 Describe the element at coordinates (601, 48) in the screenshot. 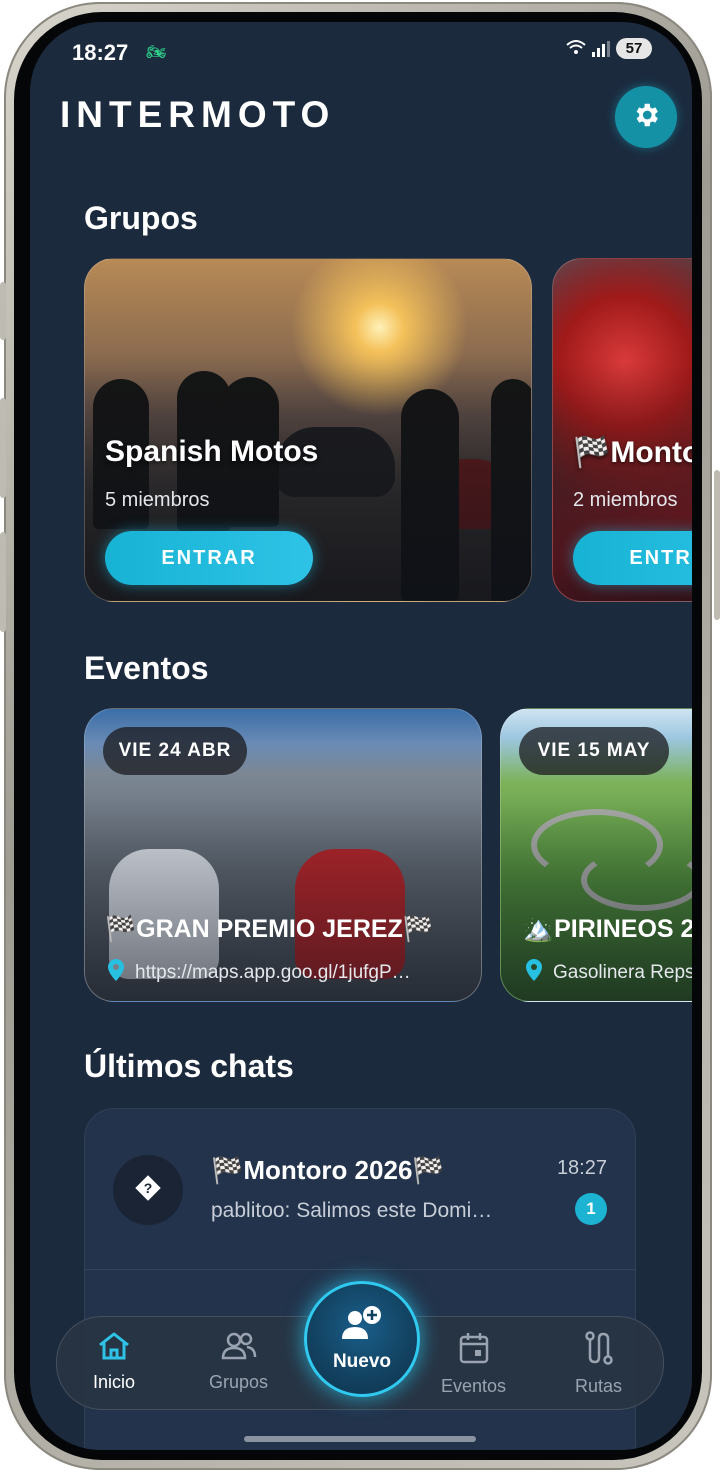

I see `signal-icon` at that location.